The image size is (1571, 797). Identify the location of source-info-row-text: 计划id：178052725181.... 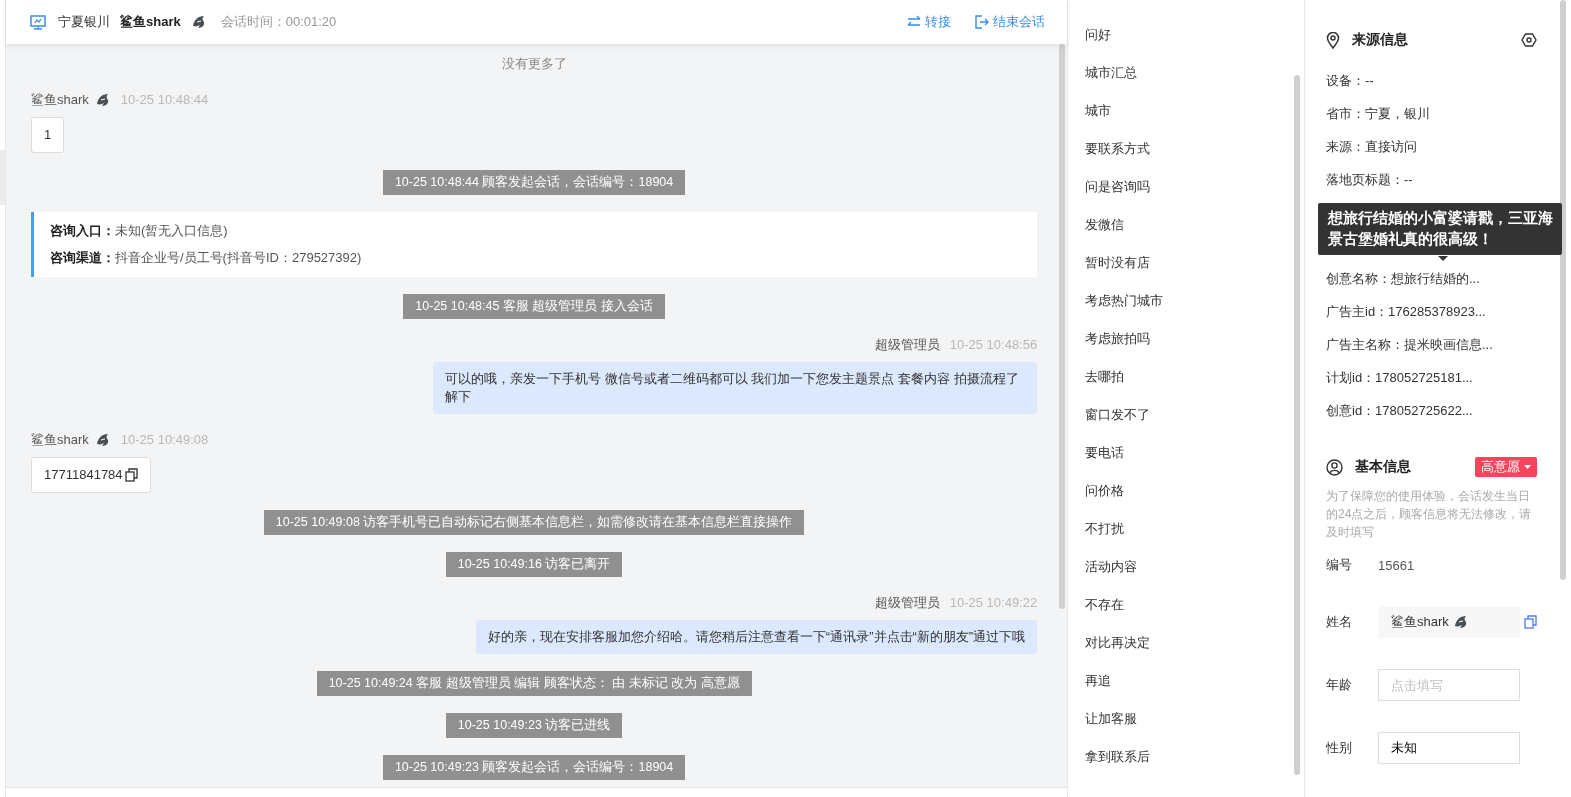
(1400, 378).